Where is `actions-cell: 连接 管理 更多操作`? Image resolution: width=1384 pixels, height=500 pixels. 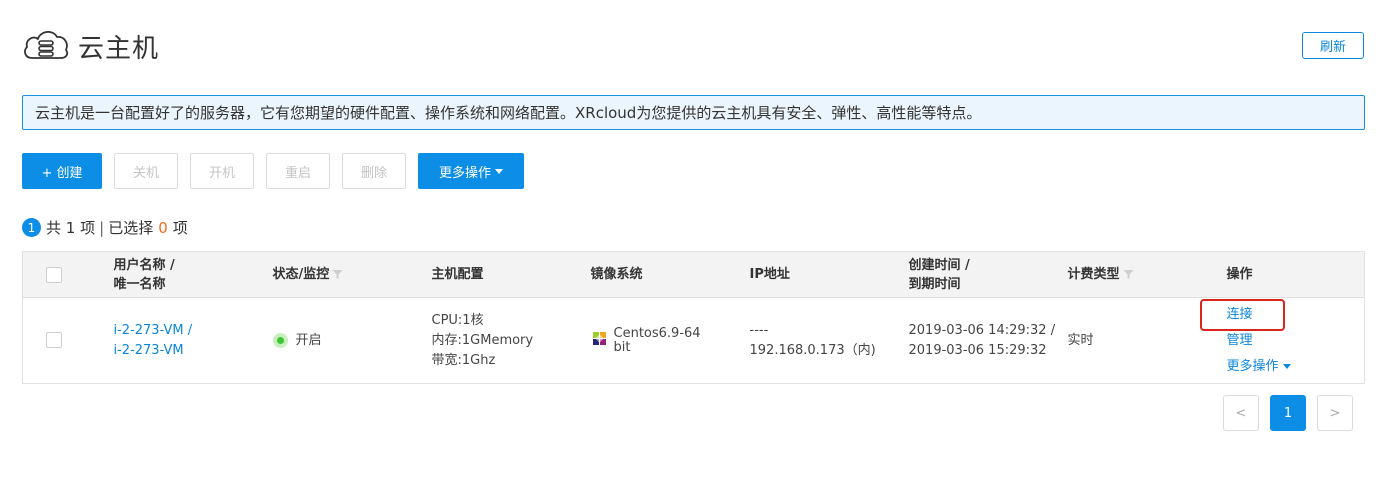 actions-cell: 连接 管理 更多操作 is located at coordinates (1282, 340).